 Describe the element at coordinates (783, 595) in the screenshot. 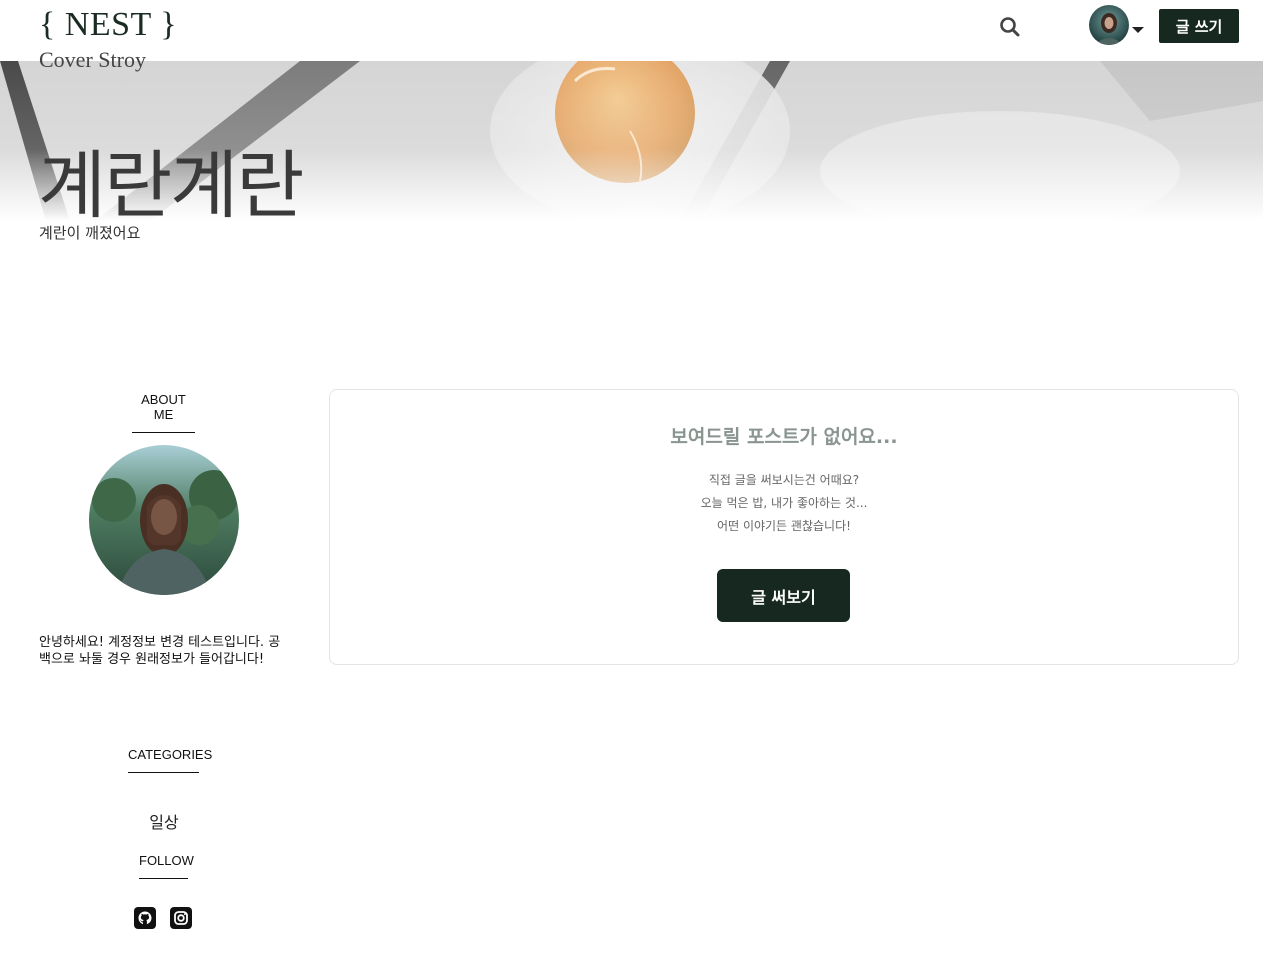

I see `try-writing-button: 글 써보기` at that location.